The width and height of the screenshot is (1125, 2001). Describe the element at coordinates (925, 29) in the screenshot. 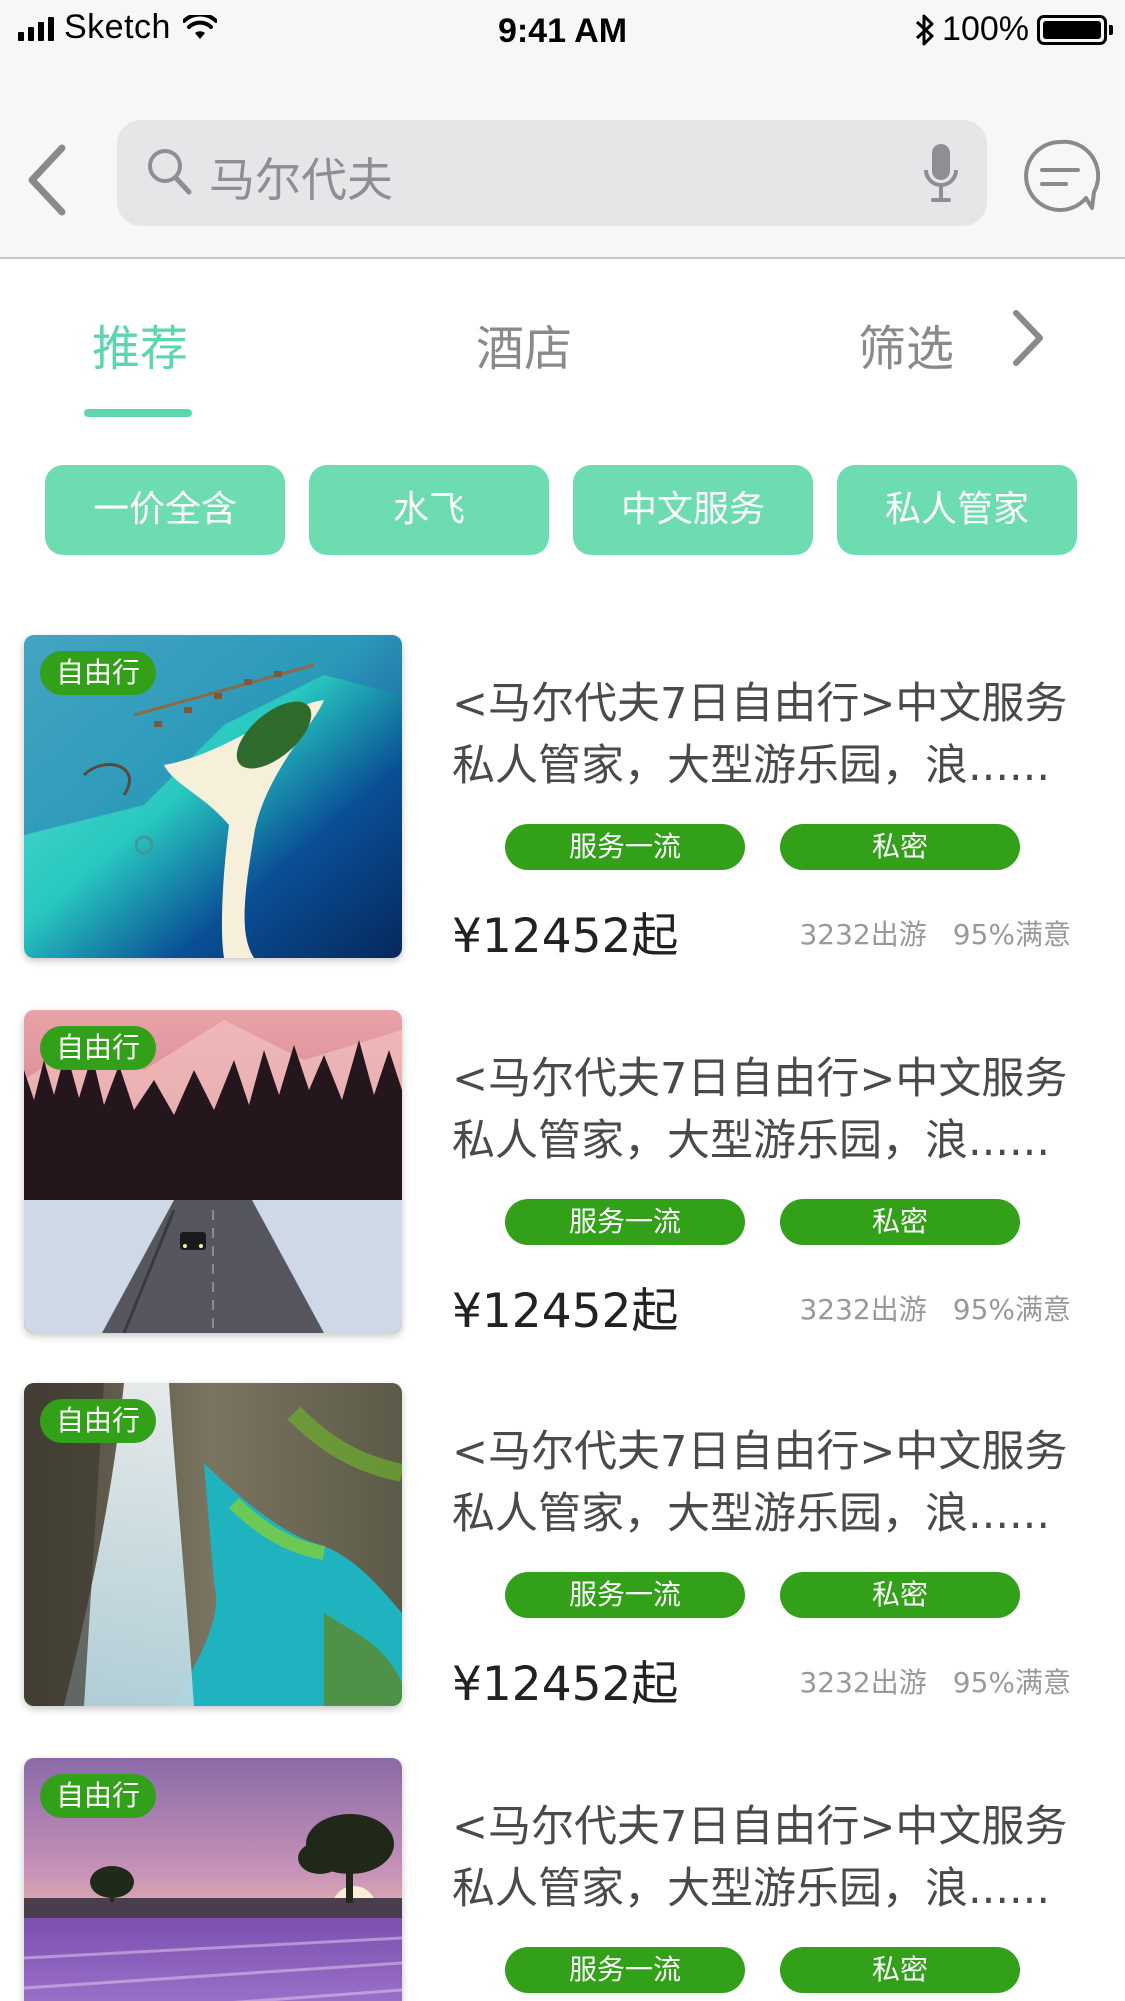

I see `bluetooth-icon` at that location.